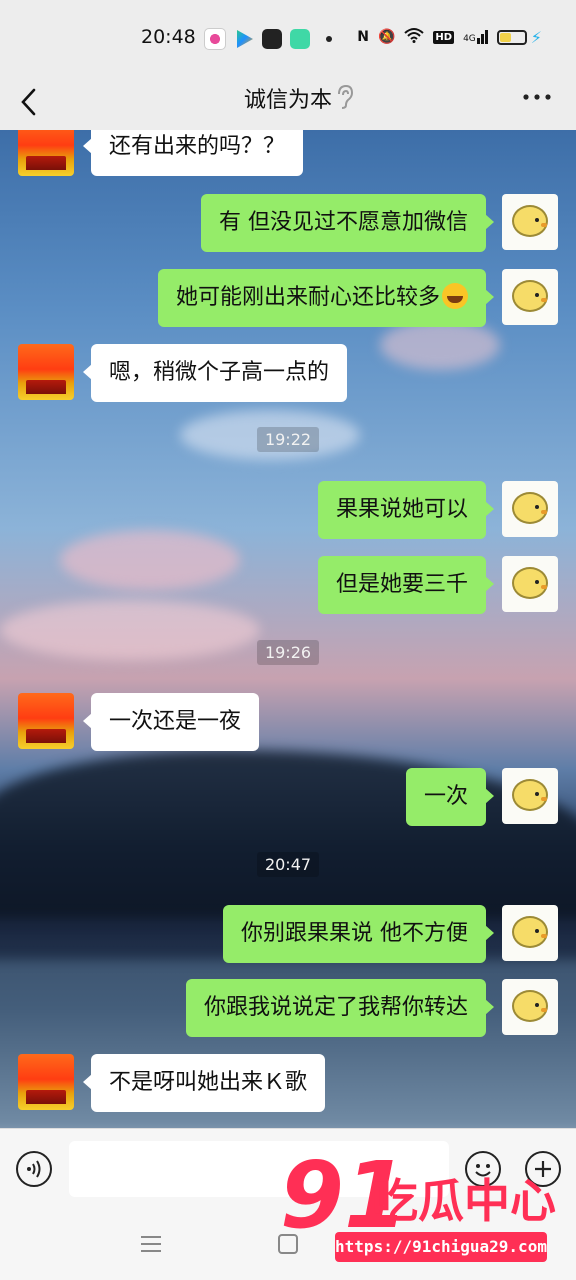 The height and width of the screenshot is (1280, 576). I want to click on nfc-icon: N, so click(363, 37).